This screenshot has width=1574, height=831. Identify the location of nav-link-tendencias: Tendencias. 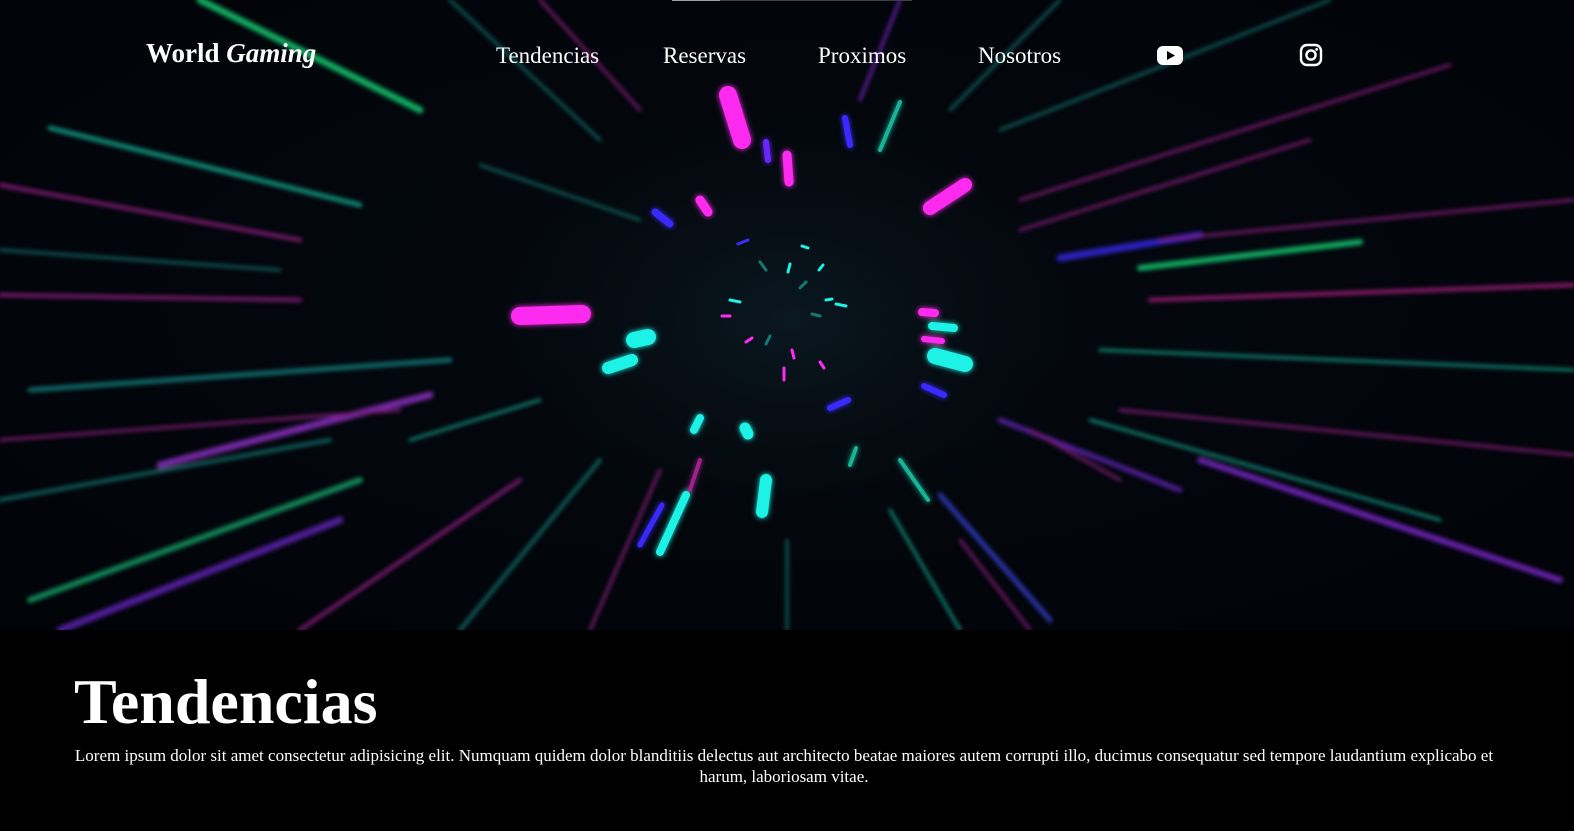
(547, 56).